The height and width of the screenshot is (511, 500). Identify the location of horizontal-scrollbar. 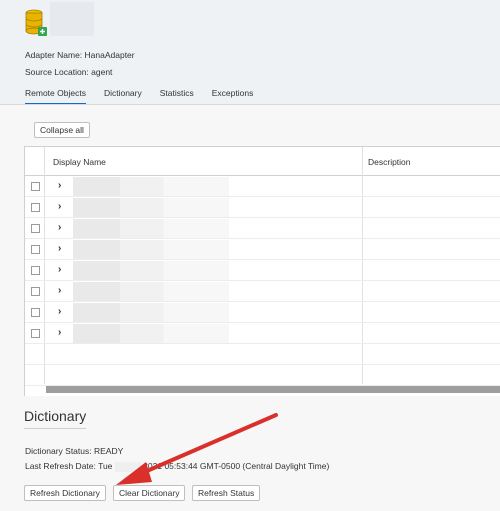
(273, 389).